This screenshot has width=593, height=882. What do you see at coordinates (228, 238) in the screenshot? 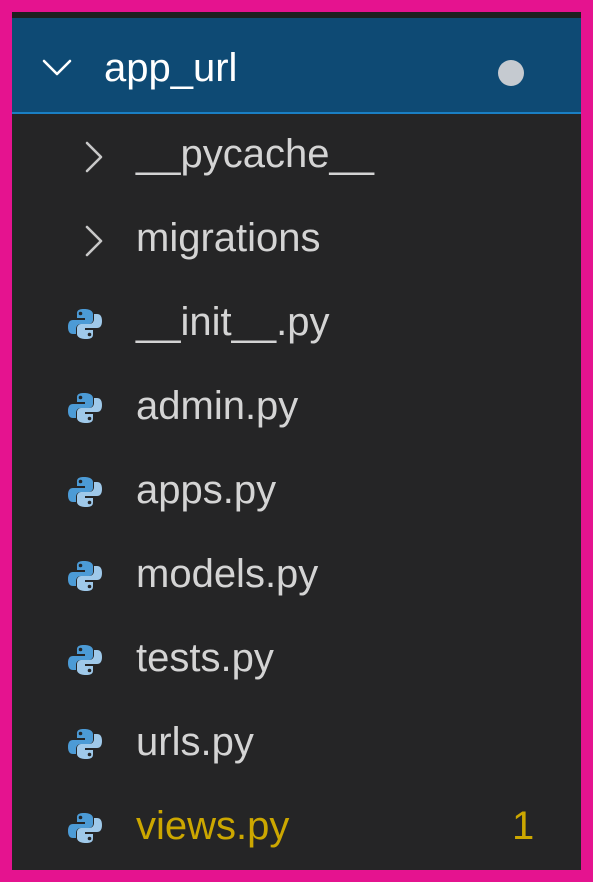
I see `tree-item-label: migrations` at bounding box center [228, 238].